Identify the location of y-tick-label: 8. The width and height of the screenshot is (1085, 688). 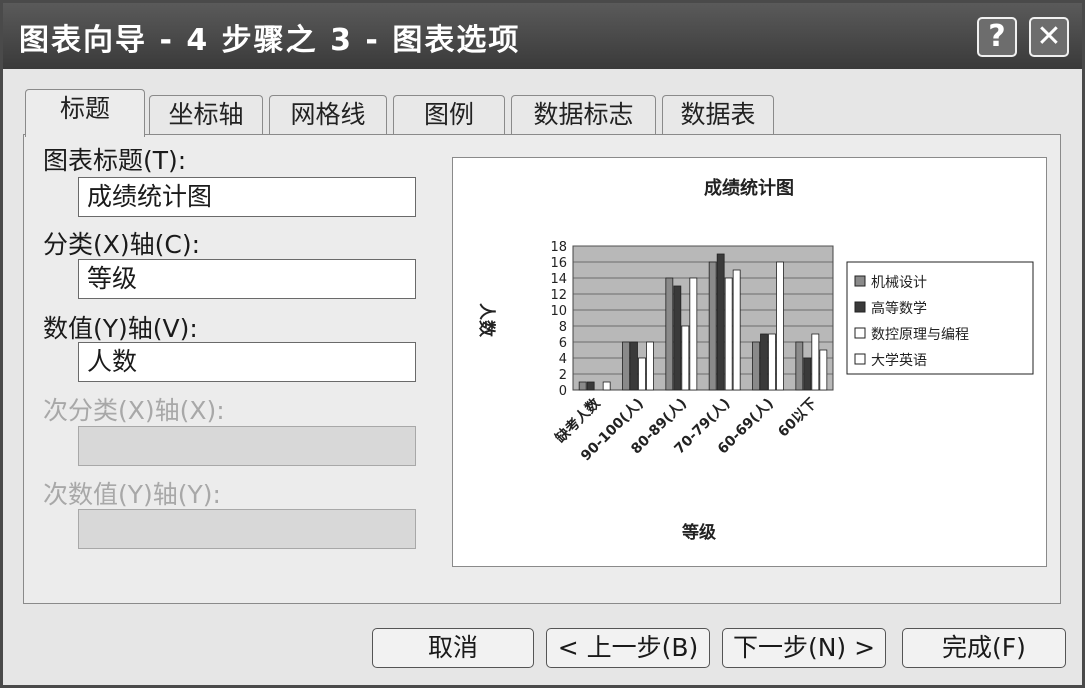
(563, 327).